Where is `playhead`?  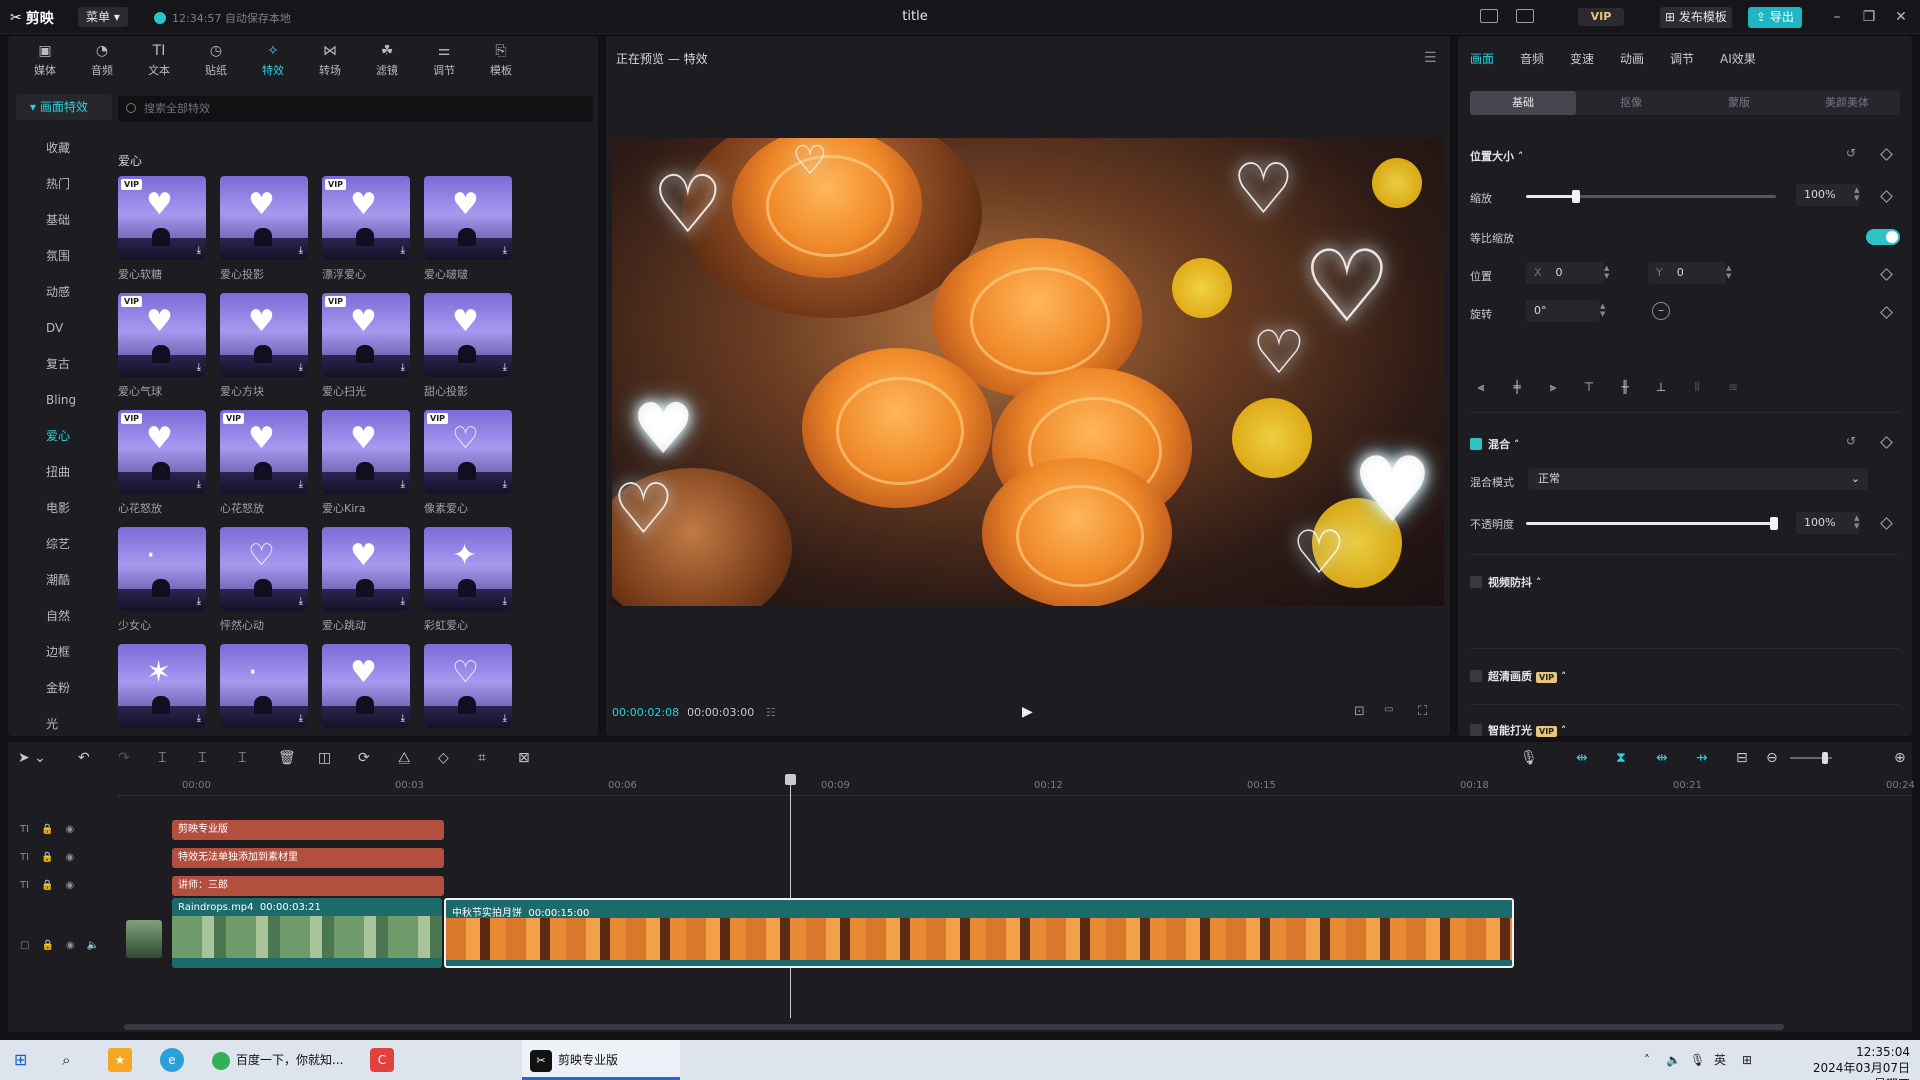 playhead is located at coordinates (790, 896).